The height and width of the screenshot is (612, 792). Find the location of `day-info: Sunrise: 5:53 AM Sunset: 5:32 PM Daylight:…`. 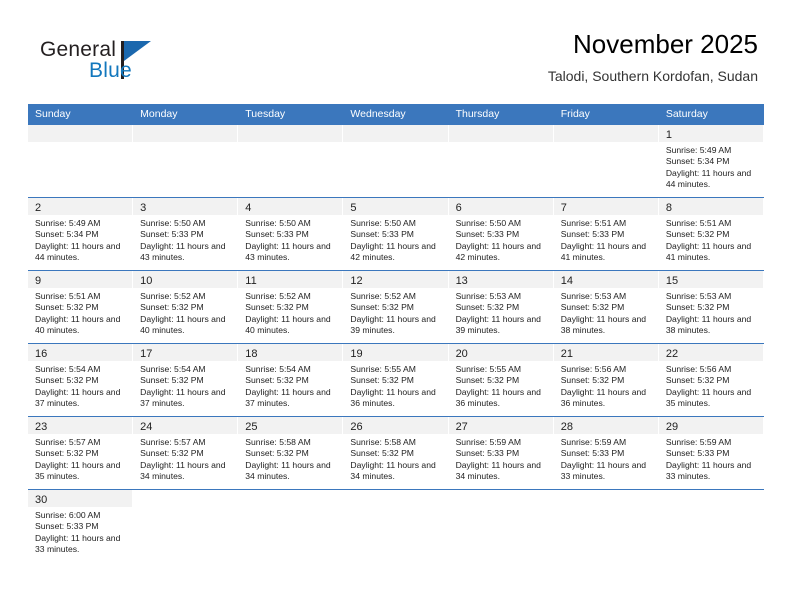

day-info: Sunrise: 5:53 AM Sunset: 5:32 PM Daylight:… is located at coordinates (501, 314).